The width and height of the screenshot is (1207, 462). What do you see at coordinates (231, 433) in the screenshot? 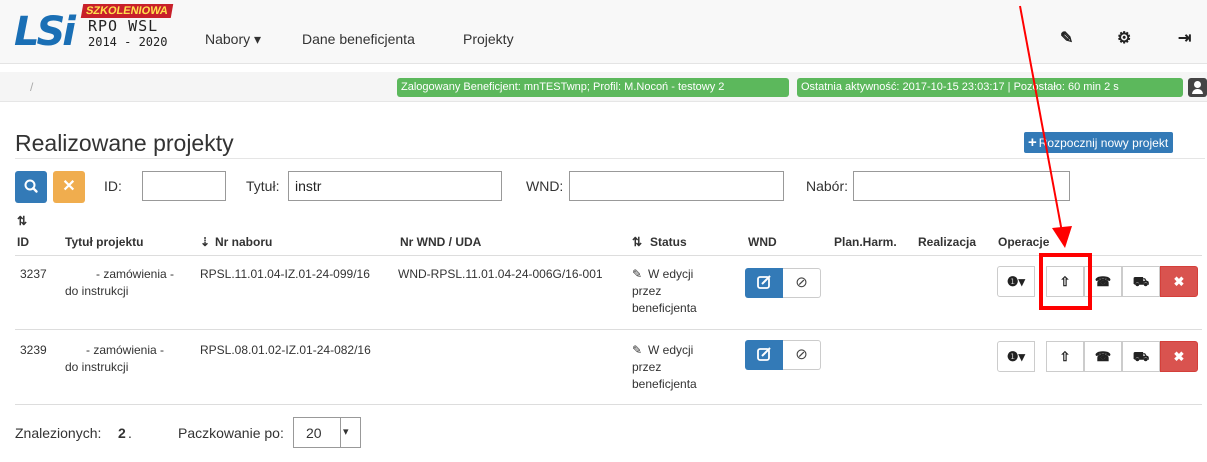
I see `paging-label: Paczkowanie po:` at bounding box center [231, 433].